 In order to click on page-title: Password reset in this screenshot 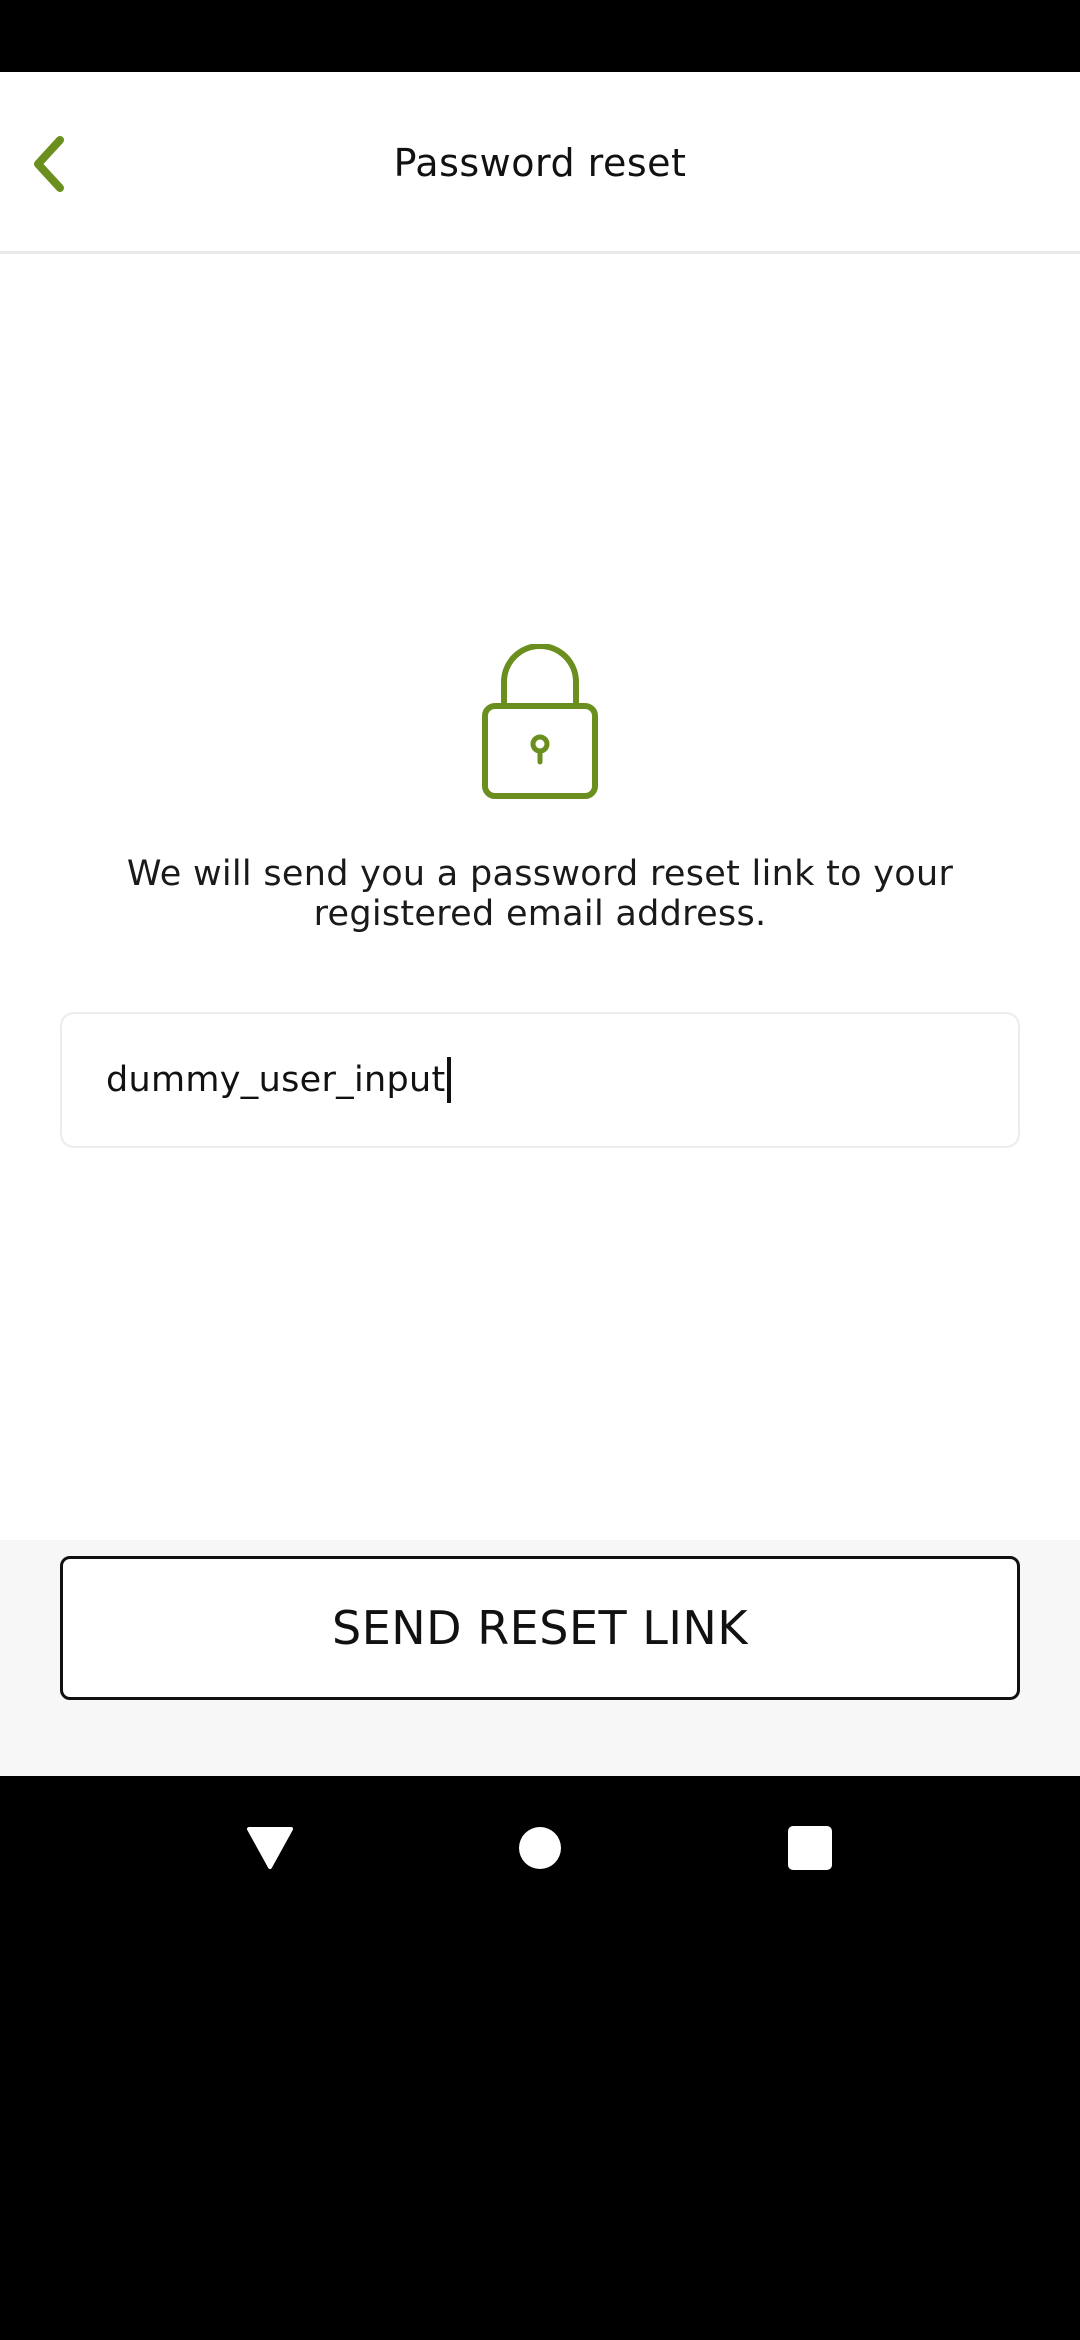, I will do `click(540, 163)`.